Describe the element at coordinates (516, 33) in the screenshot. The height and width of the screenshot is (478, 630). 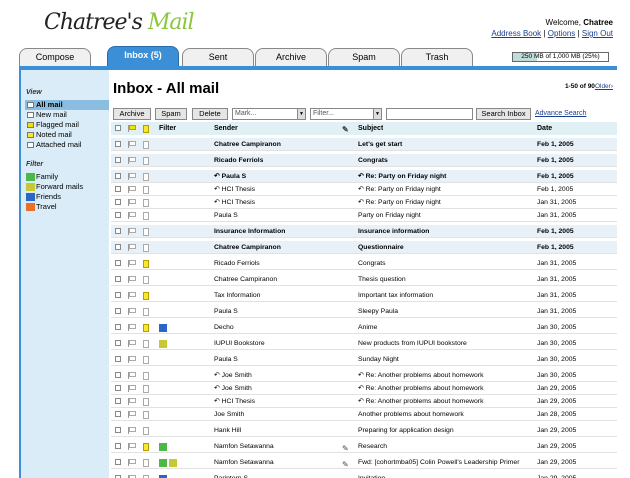
I see `address-book-link: Address Book` at that location.